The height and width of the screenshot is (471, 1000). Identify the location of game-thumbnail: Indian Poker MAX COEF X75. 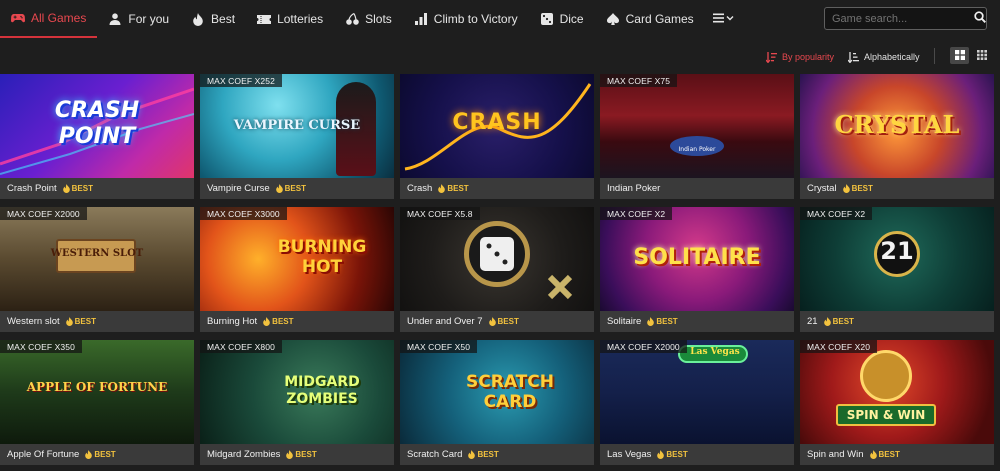
(697, 126).